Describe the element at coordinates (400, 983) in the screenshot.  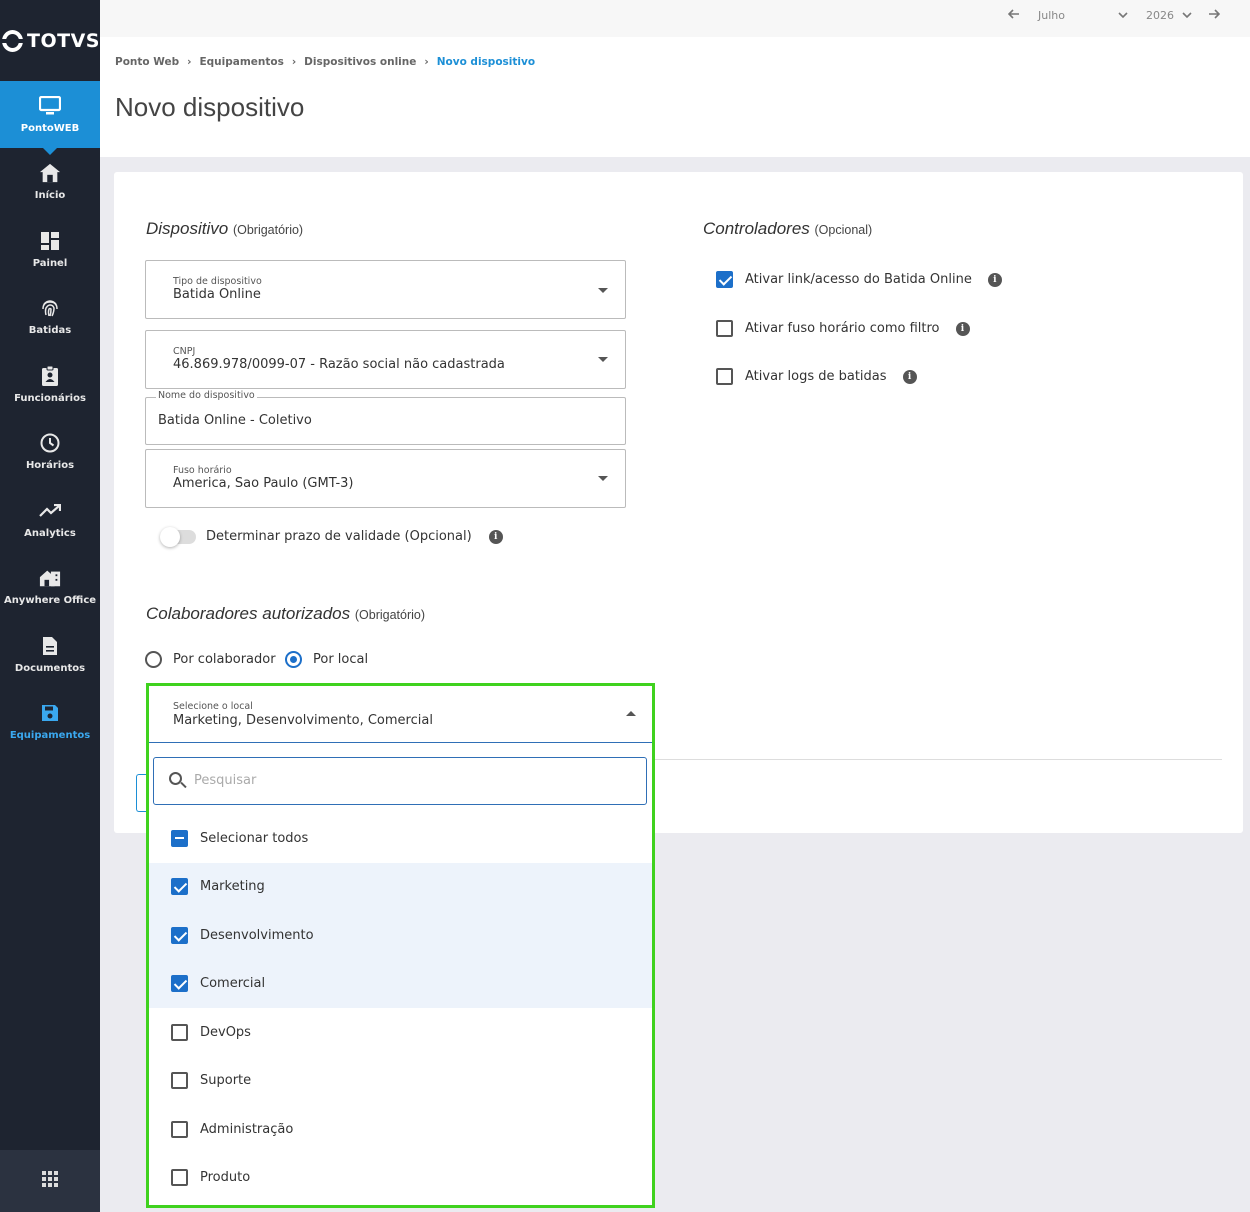
I see `local-option: Comercial` at that location.